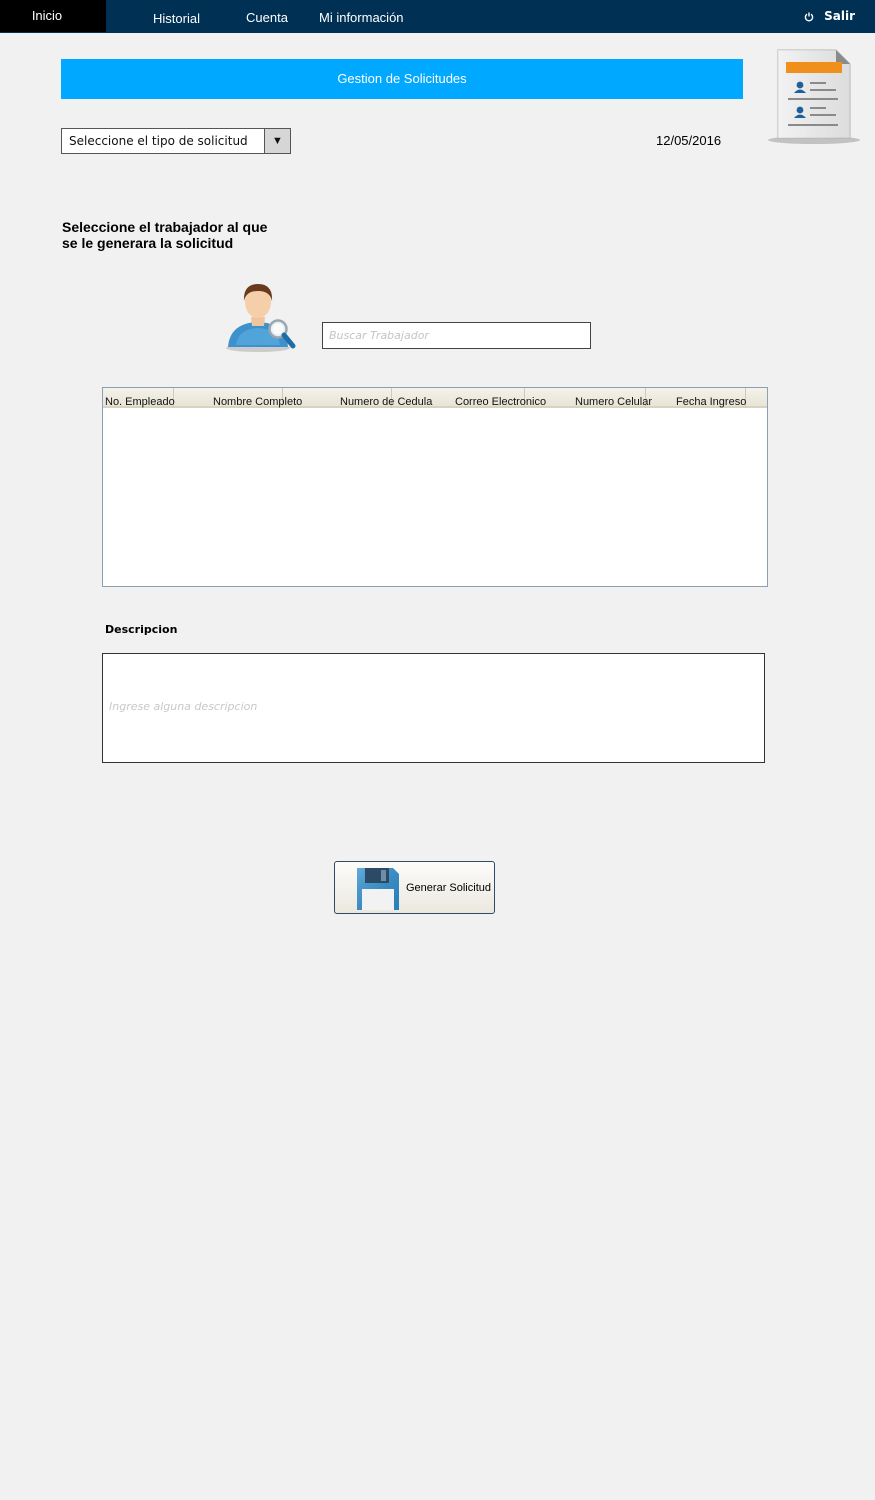  I want to click on description-label: Descripcion, so click(141, 629).